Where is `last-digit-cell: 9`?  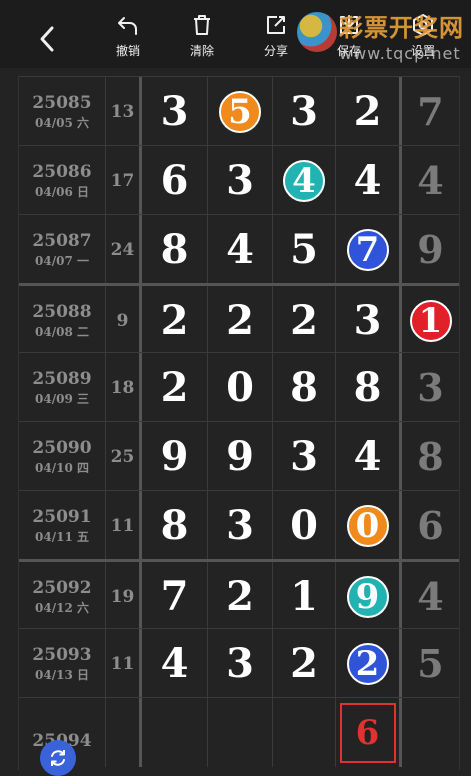 last-digit-cell: 9 is located at coordinates (430, 249).